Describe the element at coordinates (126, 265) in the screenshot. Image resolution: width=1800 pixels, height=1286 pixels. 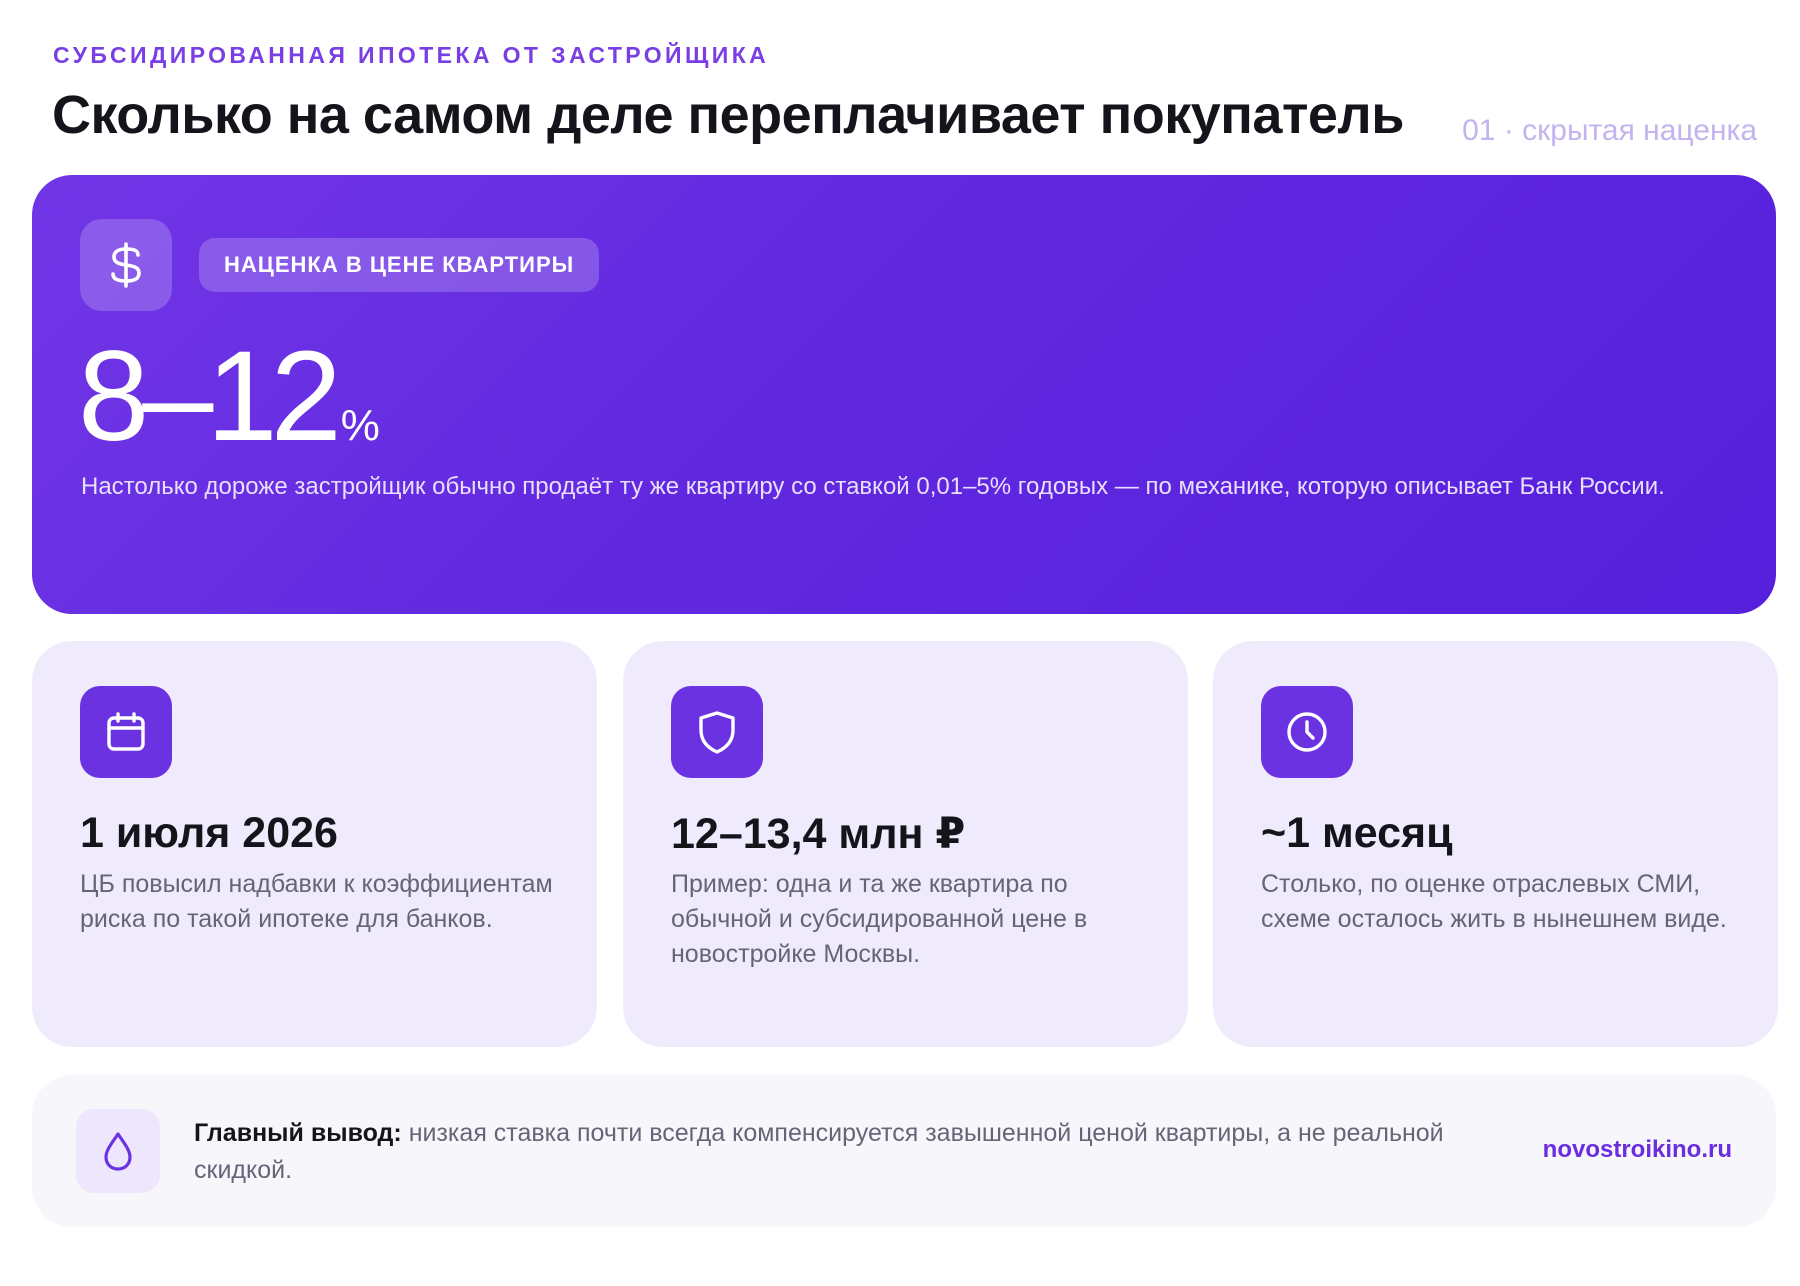
I see `dollar-icon` at that location.